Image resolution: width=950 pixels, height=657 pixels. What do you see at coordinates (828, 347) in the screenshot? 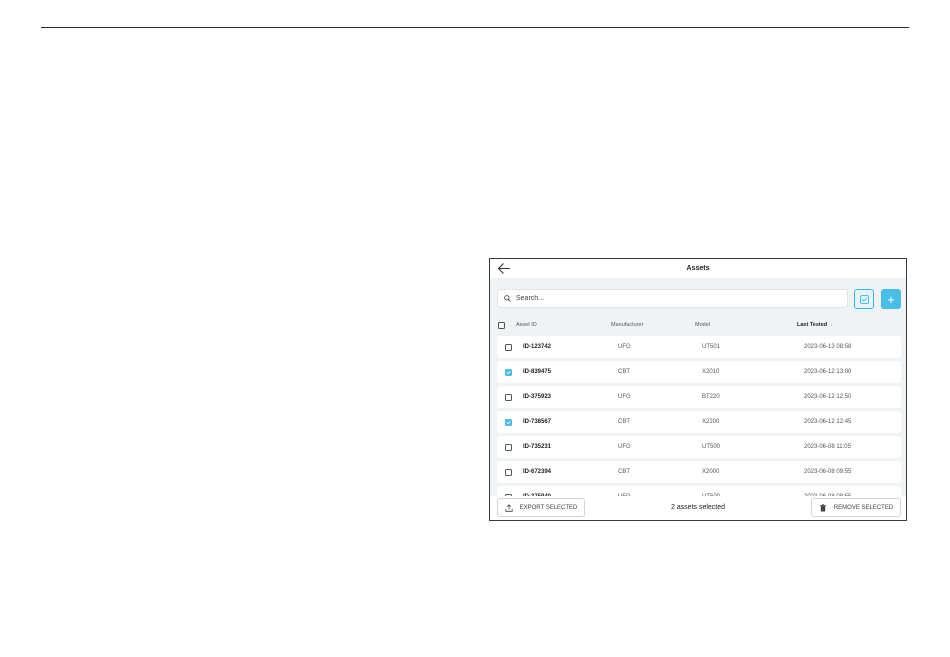
I see `cell-last-tested: 2023-06-13 08:58` at bounding box center [828, 347].